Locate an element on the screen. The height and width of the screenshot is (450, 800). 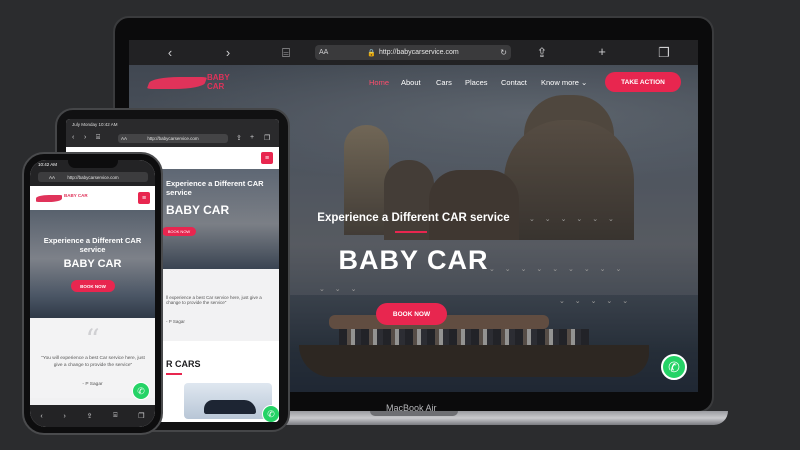
laptop-brand-label: MacBook Air is located at coordinates (411, 408).